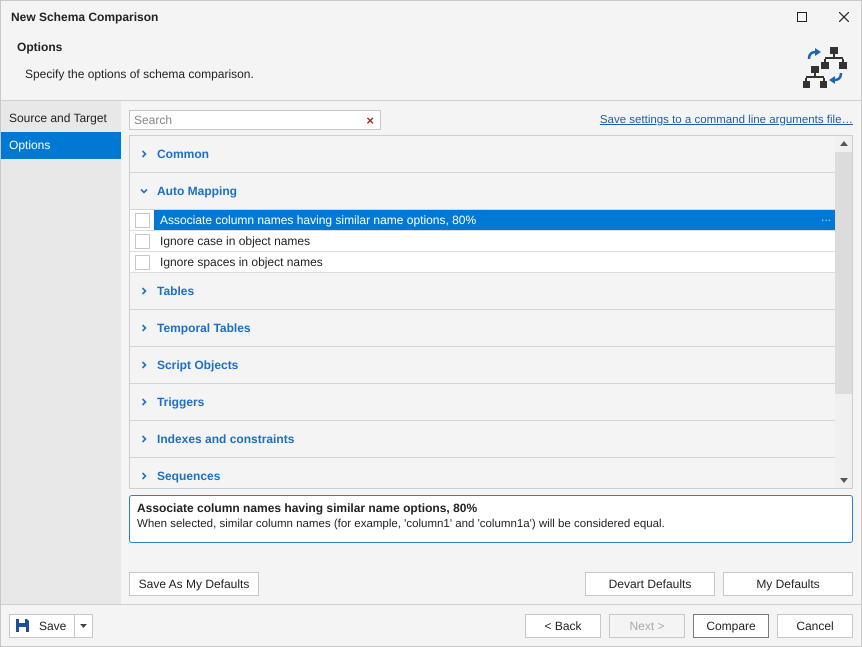 This screenshot has height=647, width=862. What do you see at coordinates (401, 524) in the screenshot?
I see `description-text: When selected, similar column names (for example, 'column1' and 'column1a') will be considered equal.` at bounding box center [401, 524].